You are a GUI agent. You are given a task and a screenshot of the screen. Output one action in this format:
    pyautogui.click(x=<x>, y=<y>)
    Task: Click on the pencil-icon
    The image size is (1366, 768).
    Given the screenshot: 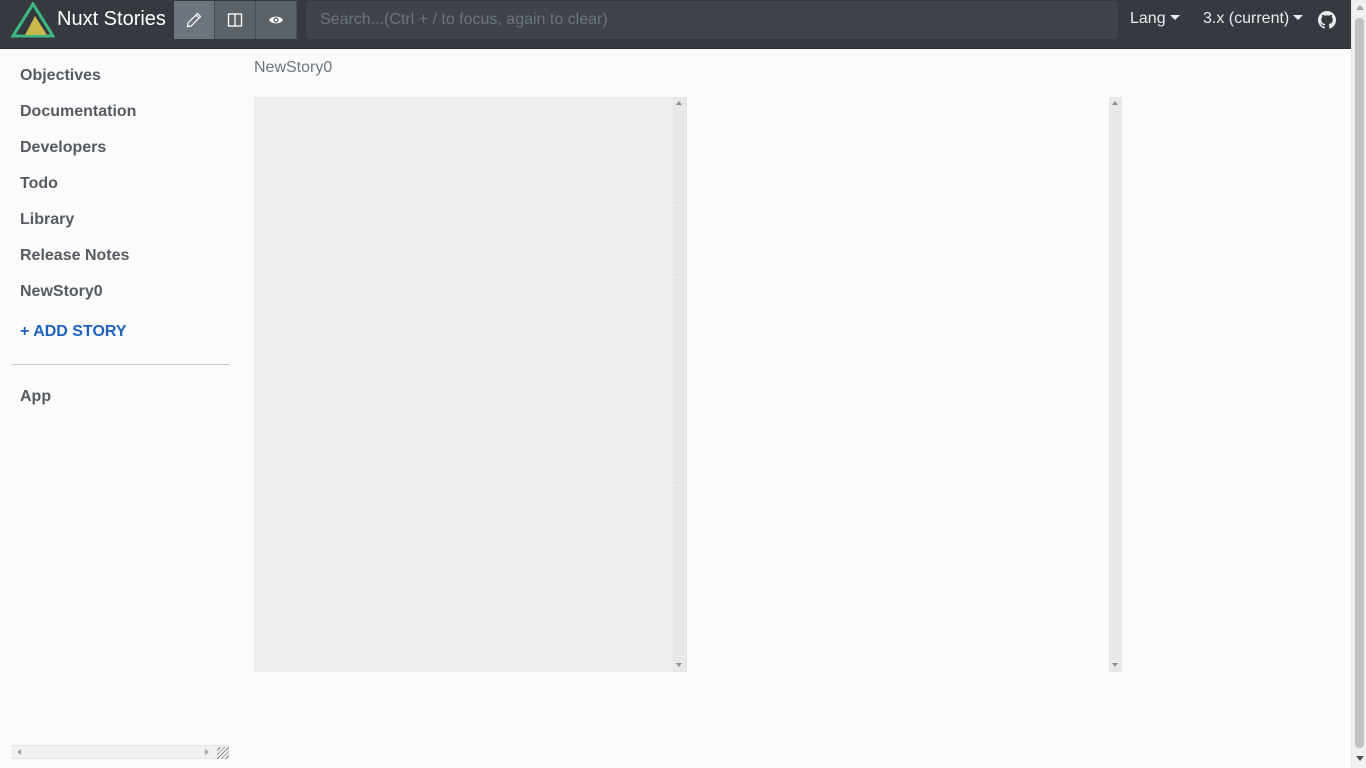 What is the action you would take?
    pyautogui.click(x=194, y=20)
    